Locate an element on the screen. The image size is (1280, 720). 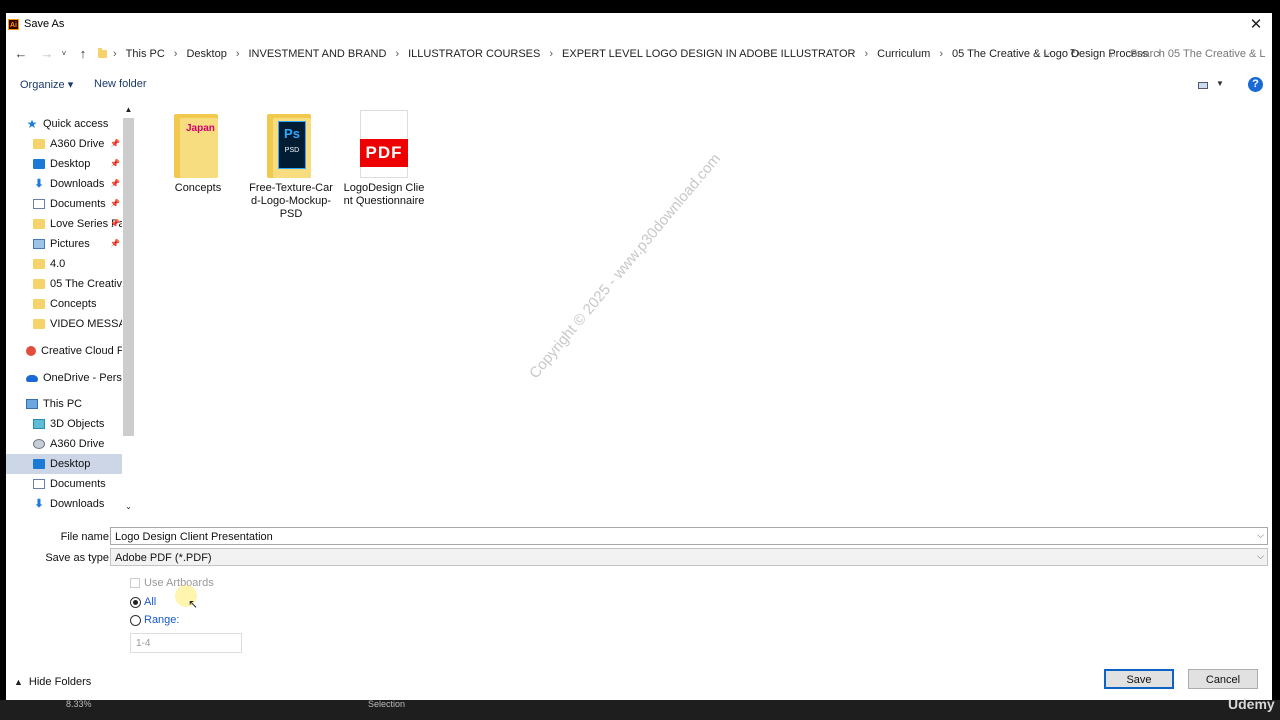
hide-folders-label: Hide Folders is located at coordinates (60, 682).